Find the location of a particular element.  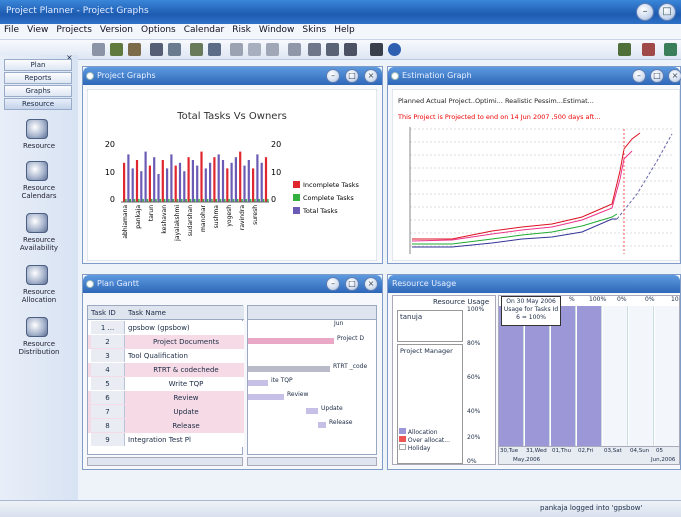

zoom-icon is located at coordinates (624, 49).